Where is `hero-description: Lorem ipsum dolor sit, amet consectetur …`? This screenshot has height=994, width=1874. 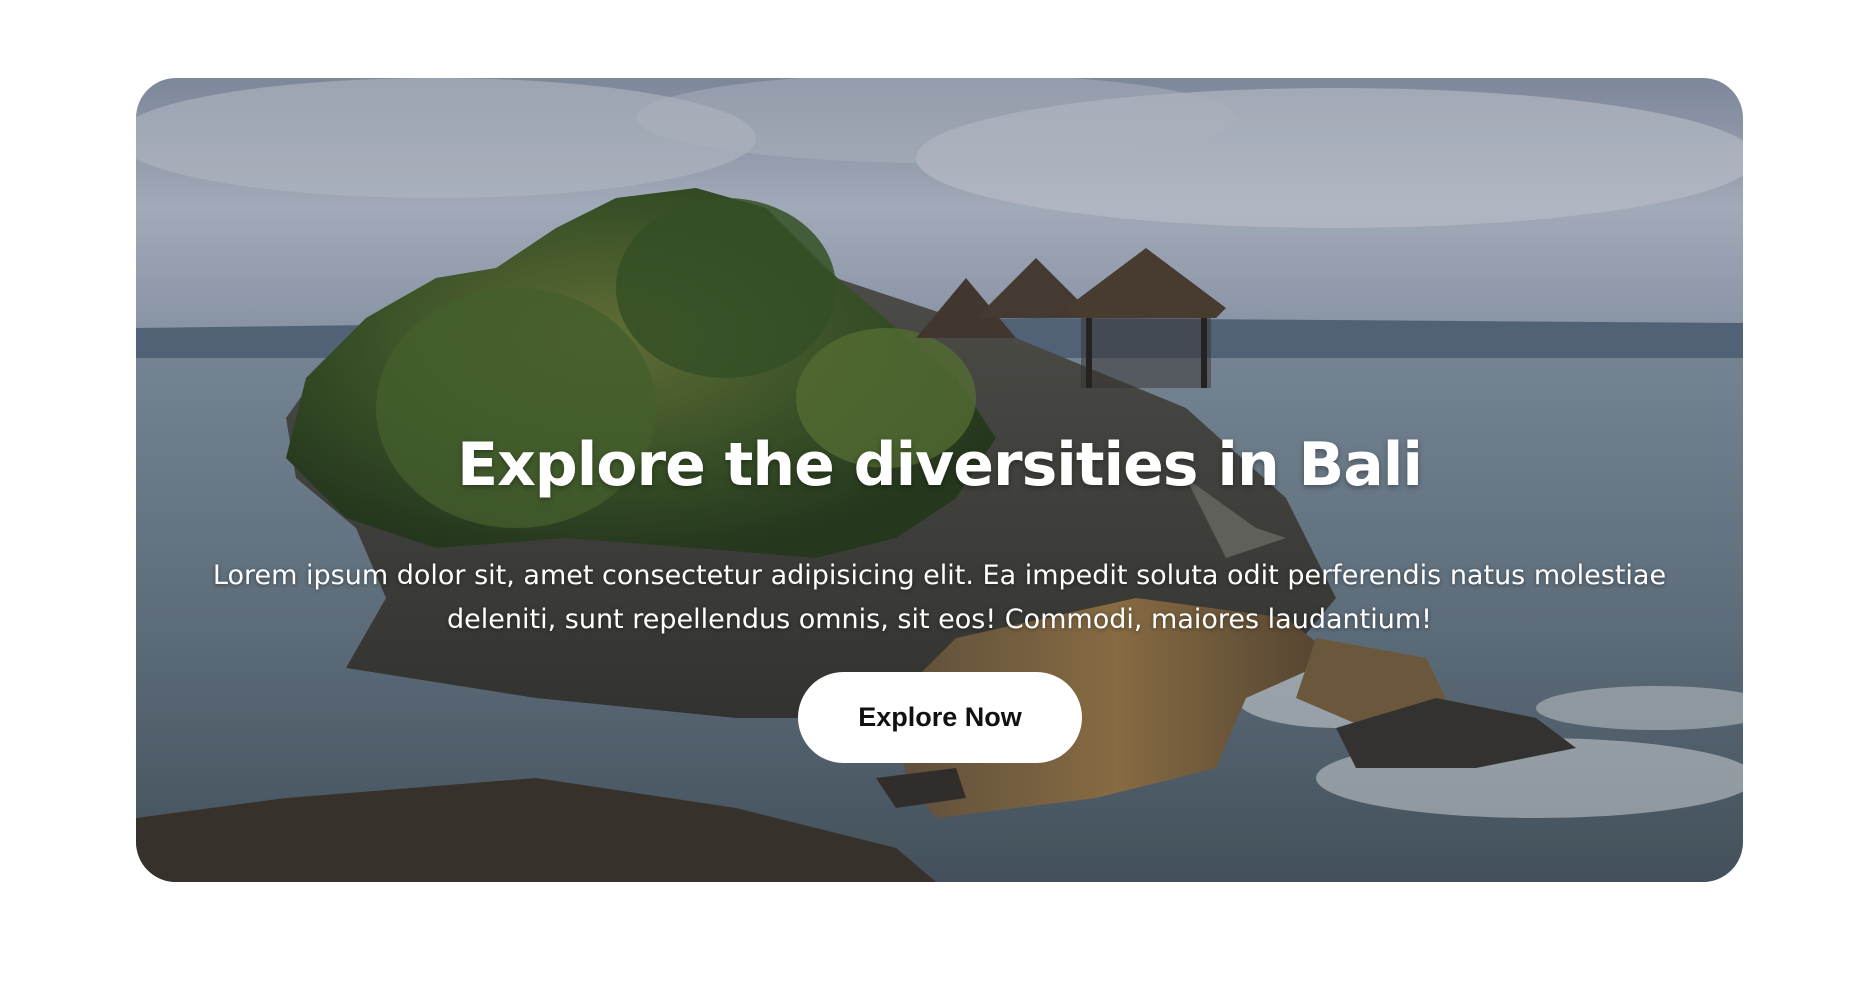
hero-description: Lorem ipsum dolor sit, amet consectetur … is located at coordinates (939, 597).